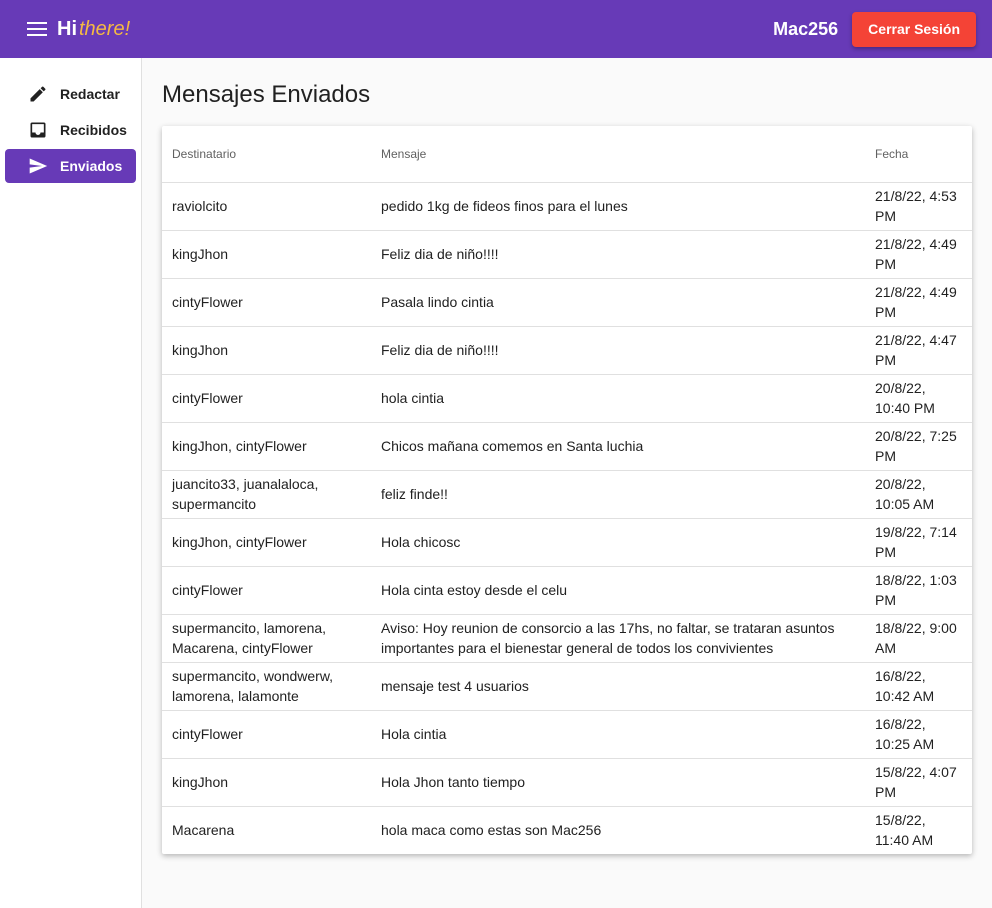 The image size is (992, 908). I want to click on app-bar: Hi there! Mac256 Cerrar Sesión, so click(496, 29).